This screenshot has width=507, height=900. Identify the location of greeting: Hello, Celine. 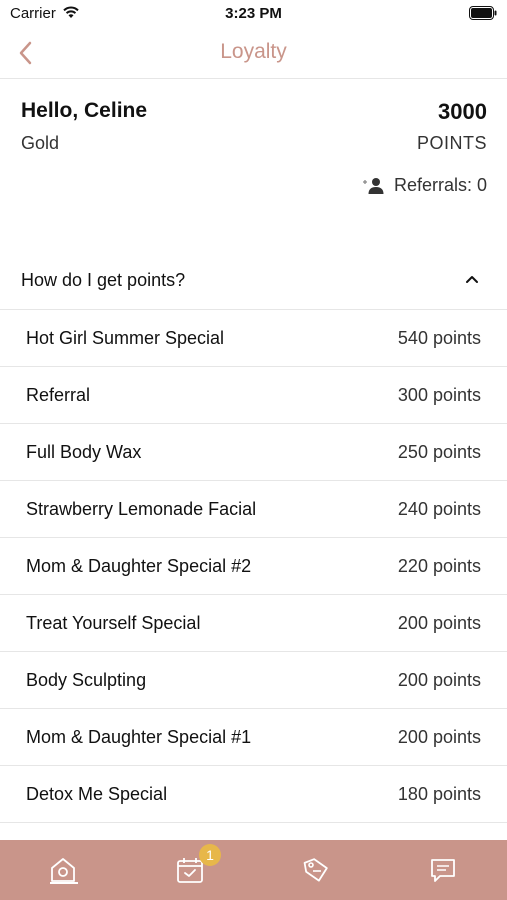
(84, 110).